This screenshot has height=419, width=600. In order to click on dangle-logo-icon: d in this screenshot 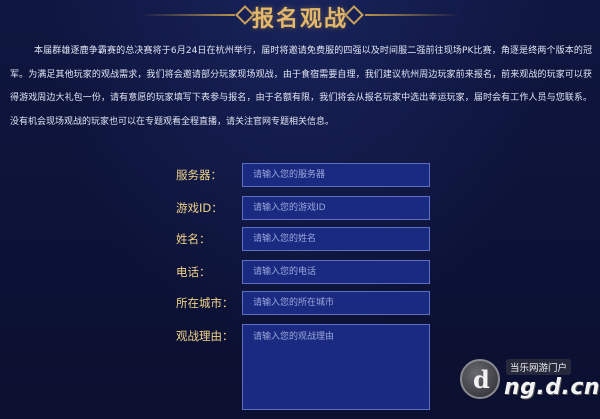, I will do `click(480, 379)`.